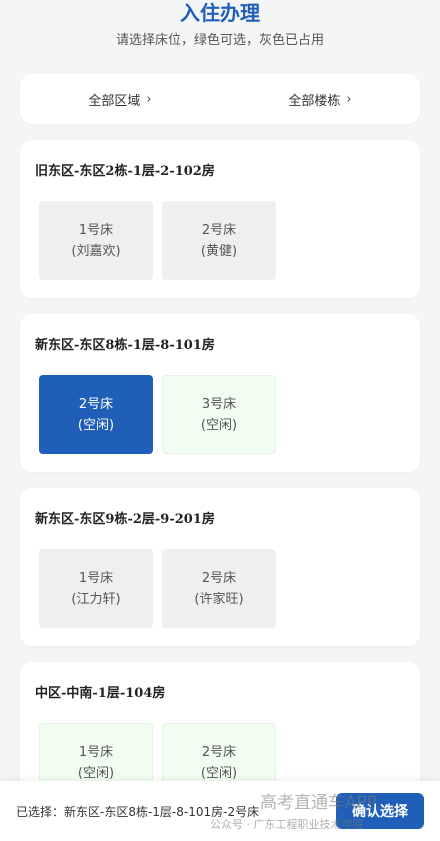 The image size is (440, 841). What do you see at coordinates (125, 519) in the screenshot?
I see `room-title: 新东区-东区9栋-2层-9-201房` at bounding box center [125, 519].